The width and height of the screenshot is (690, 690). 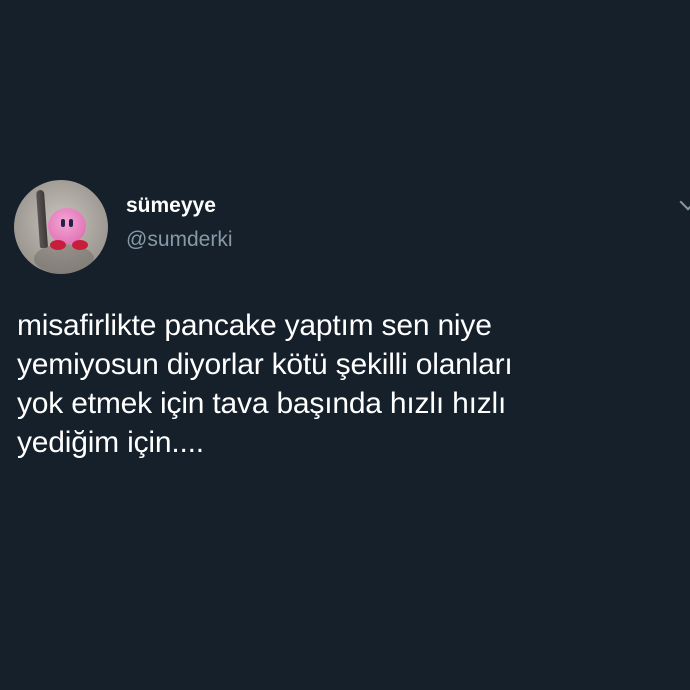 What do you see at coordinates (179, 206) in the screenshot?
I see `display-name: sümeyye` at bounding box center [179, 206].